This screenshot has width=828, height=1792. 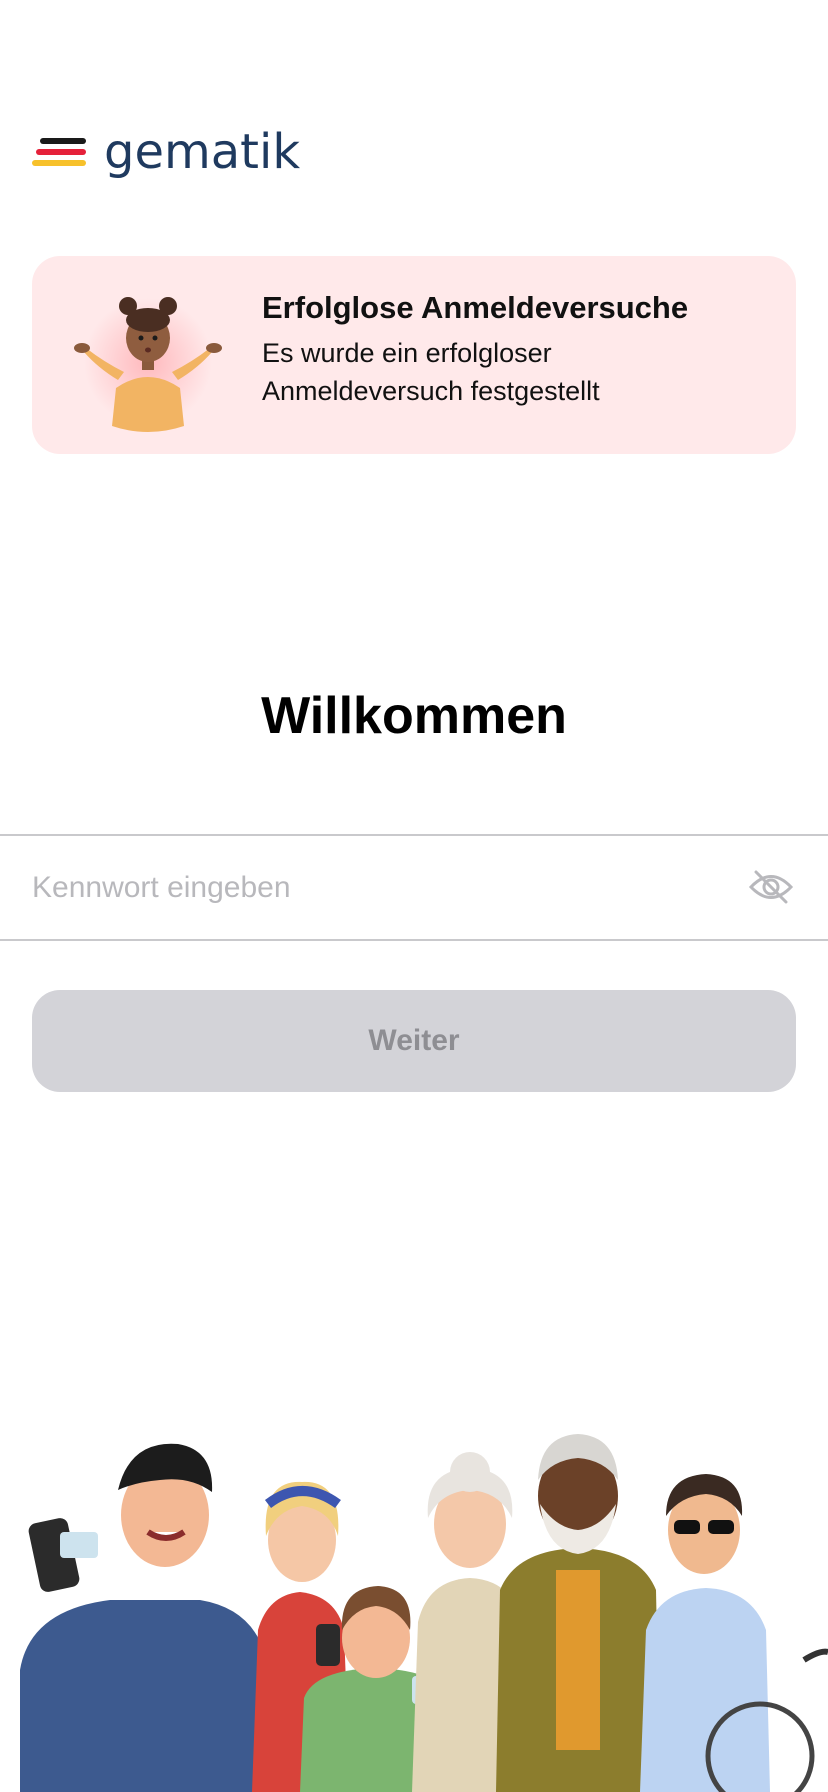 I want to click on alert-message-line-1: Es wurde ein erfolgloser, so click(x=407, y=353).